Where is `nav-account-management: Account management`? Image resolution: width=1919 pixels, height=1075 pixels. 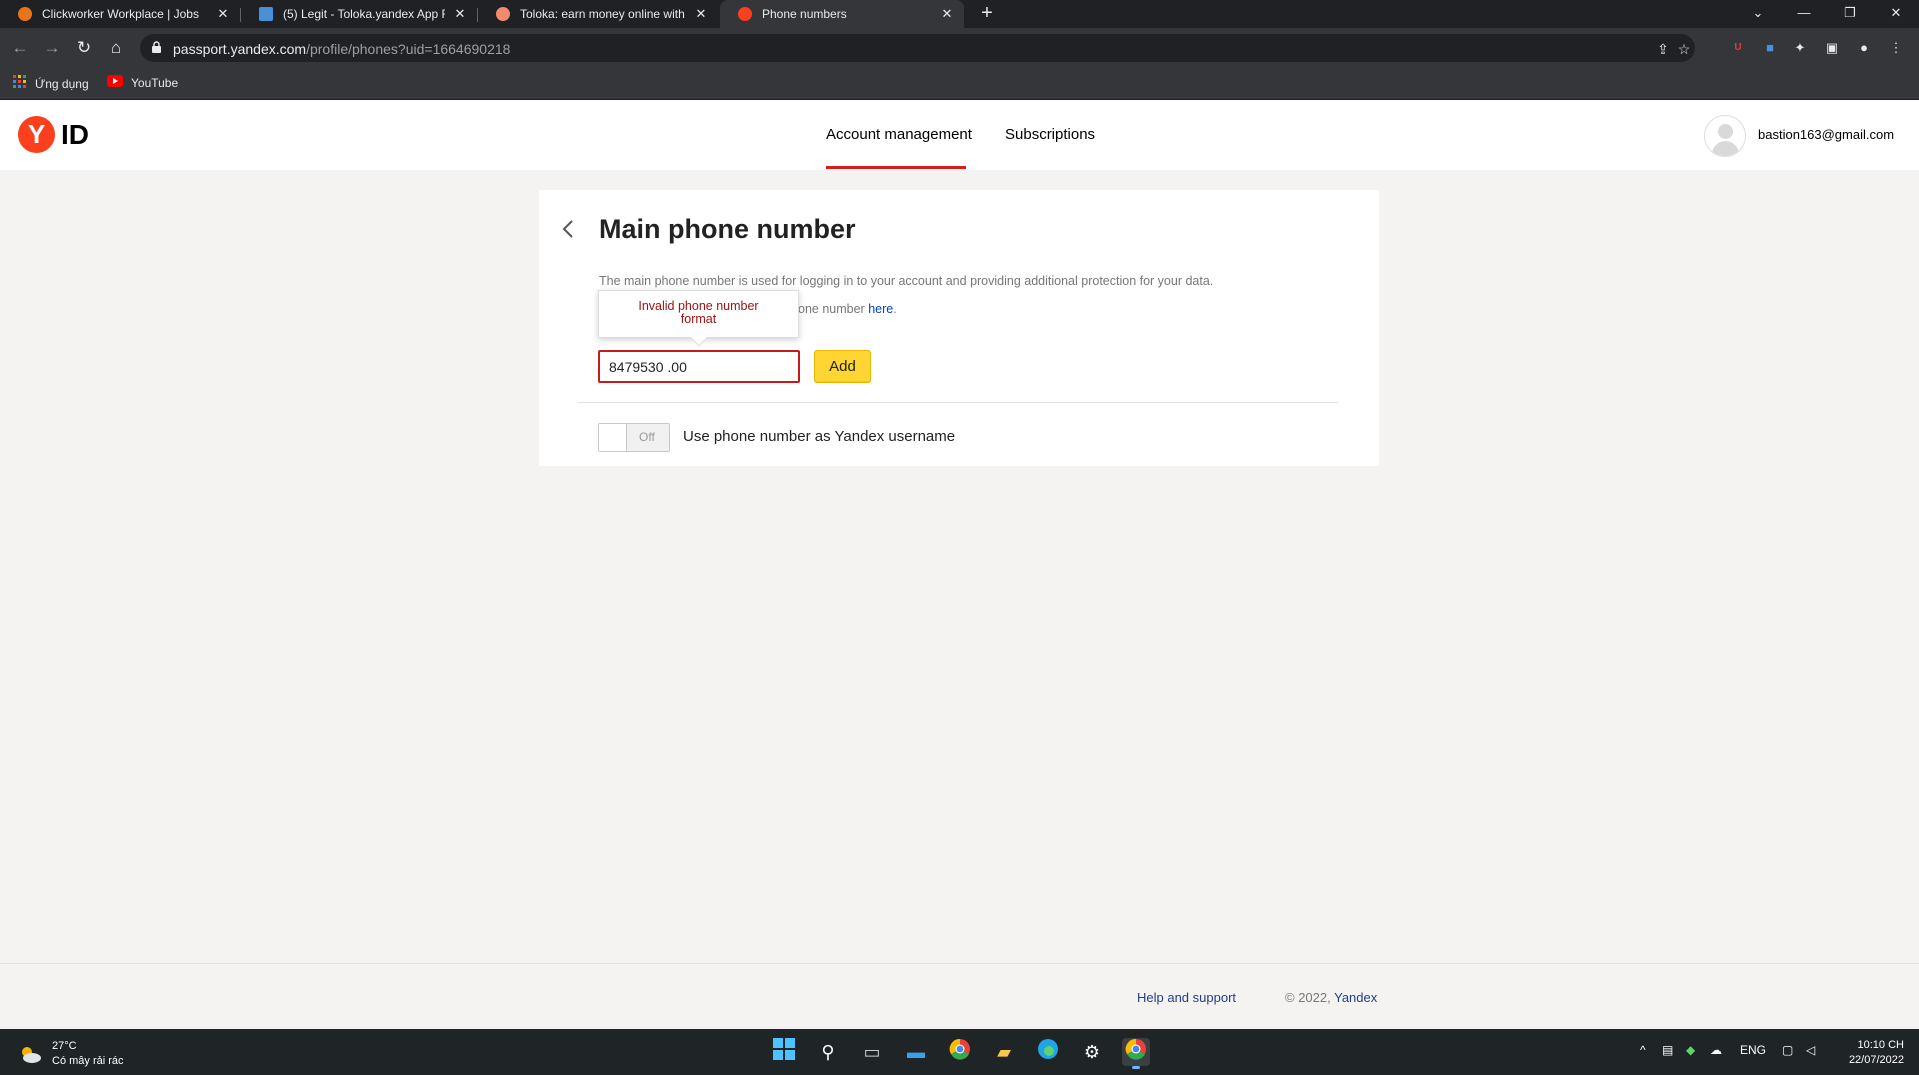
nav-account-management: Account management is located at coordinates (899, 134).